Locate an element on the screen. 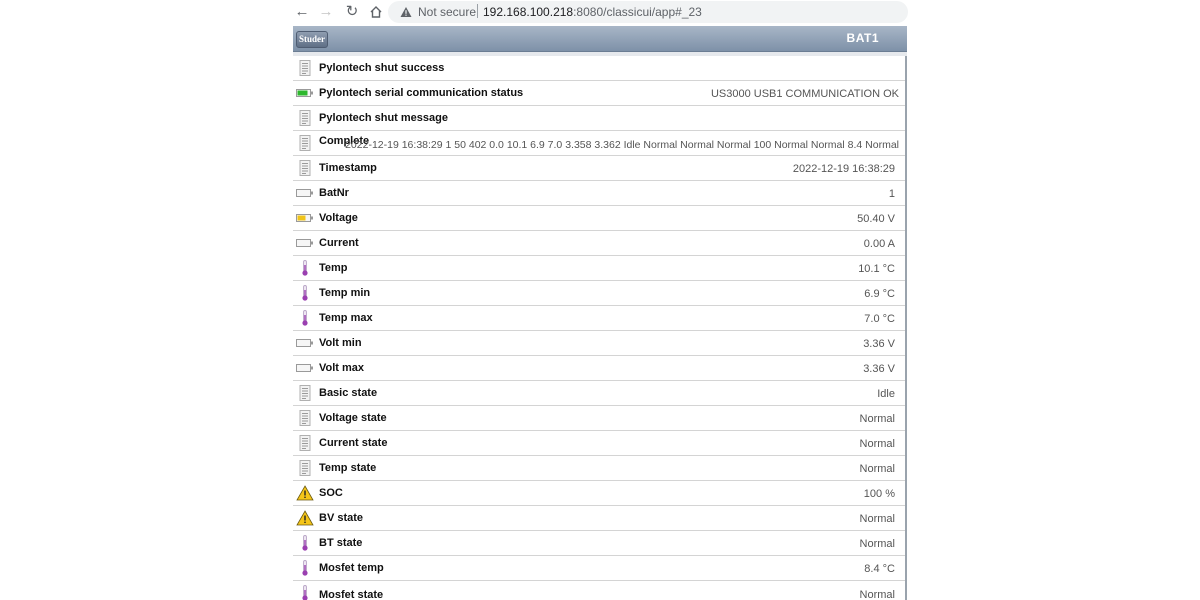 The height and width of the screenshot is (600, 1200). item-label: Timestamp is located at coordinates (348, 168).